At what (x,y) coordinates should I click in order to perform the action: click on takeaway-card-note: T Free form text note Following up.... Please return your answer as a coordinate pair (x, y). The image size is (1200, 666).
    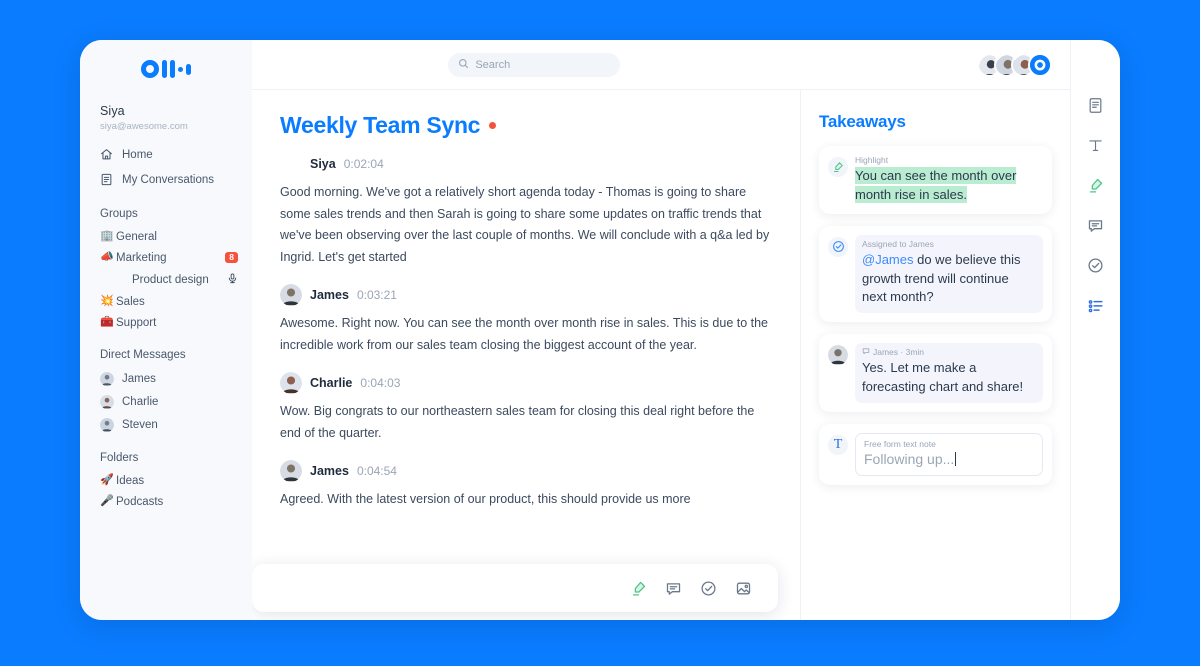
    Looking at the image, I should click on (935, 454).